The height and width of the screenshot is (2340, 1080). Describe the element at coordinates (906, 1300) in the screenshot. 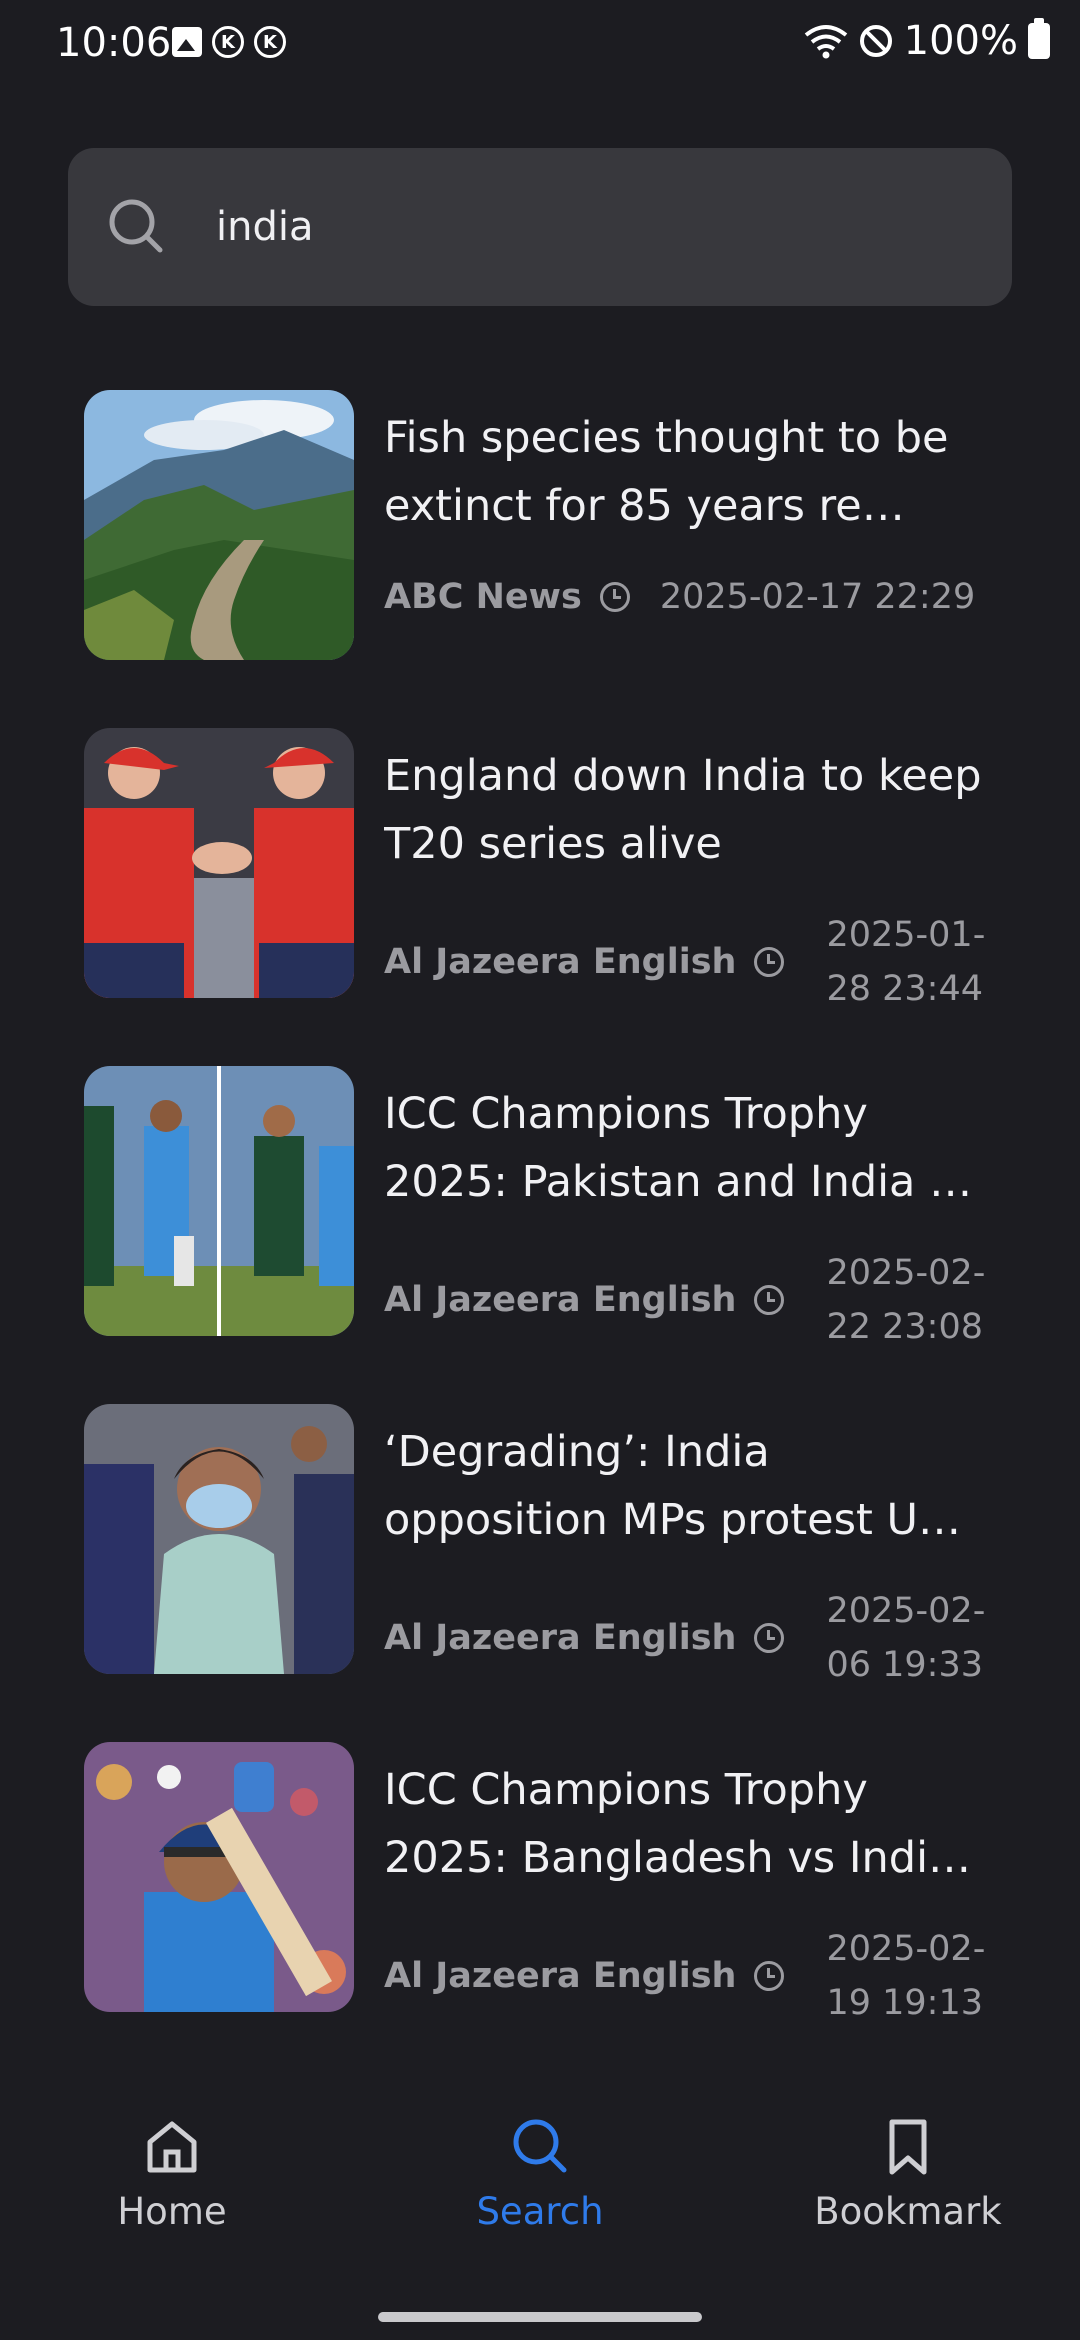

I see `article-date: 2025-02-22 23:08` at that location.